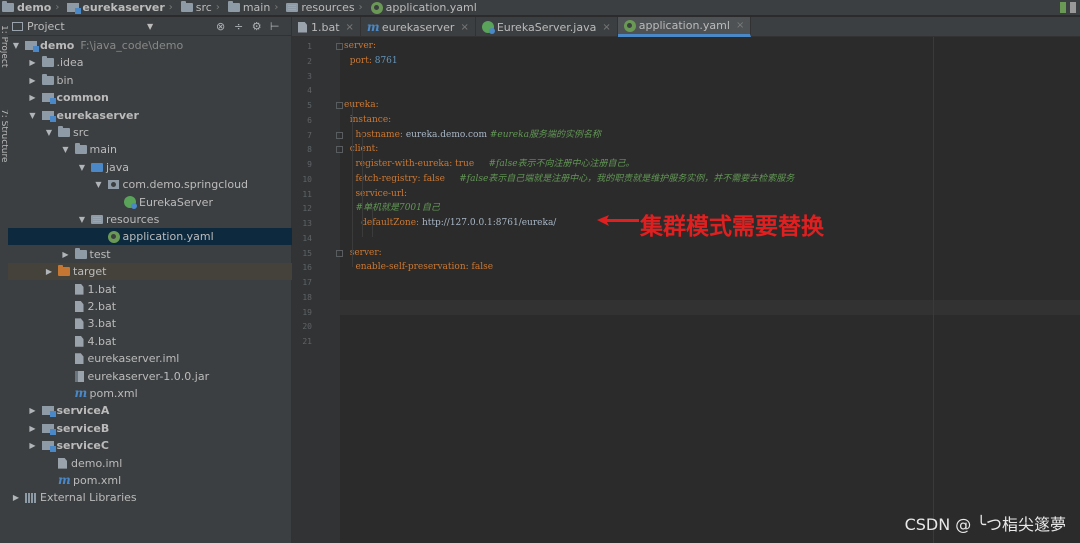  I want to click on tree-item: ▶ serviceB, so click(150, 428).